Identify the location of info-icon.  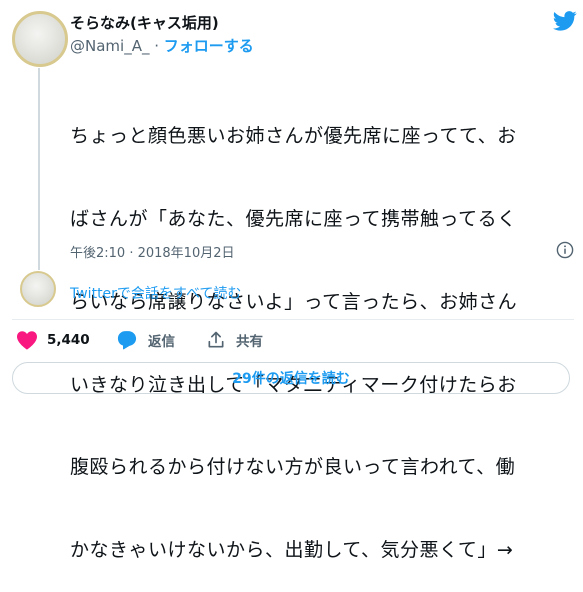
(565, 250).